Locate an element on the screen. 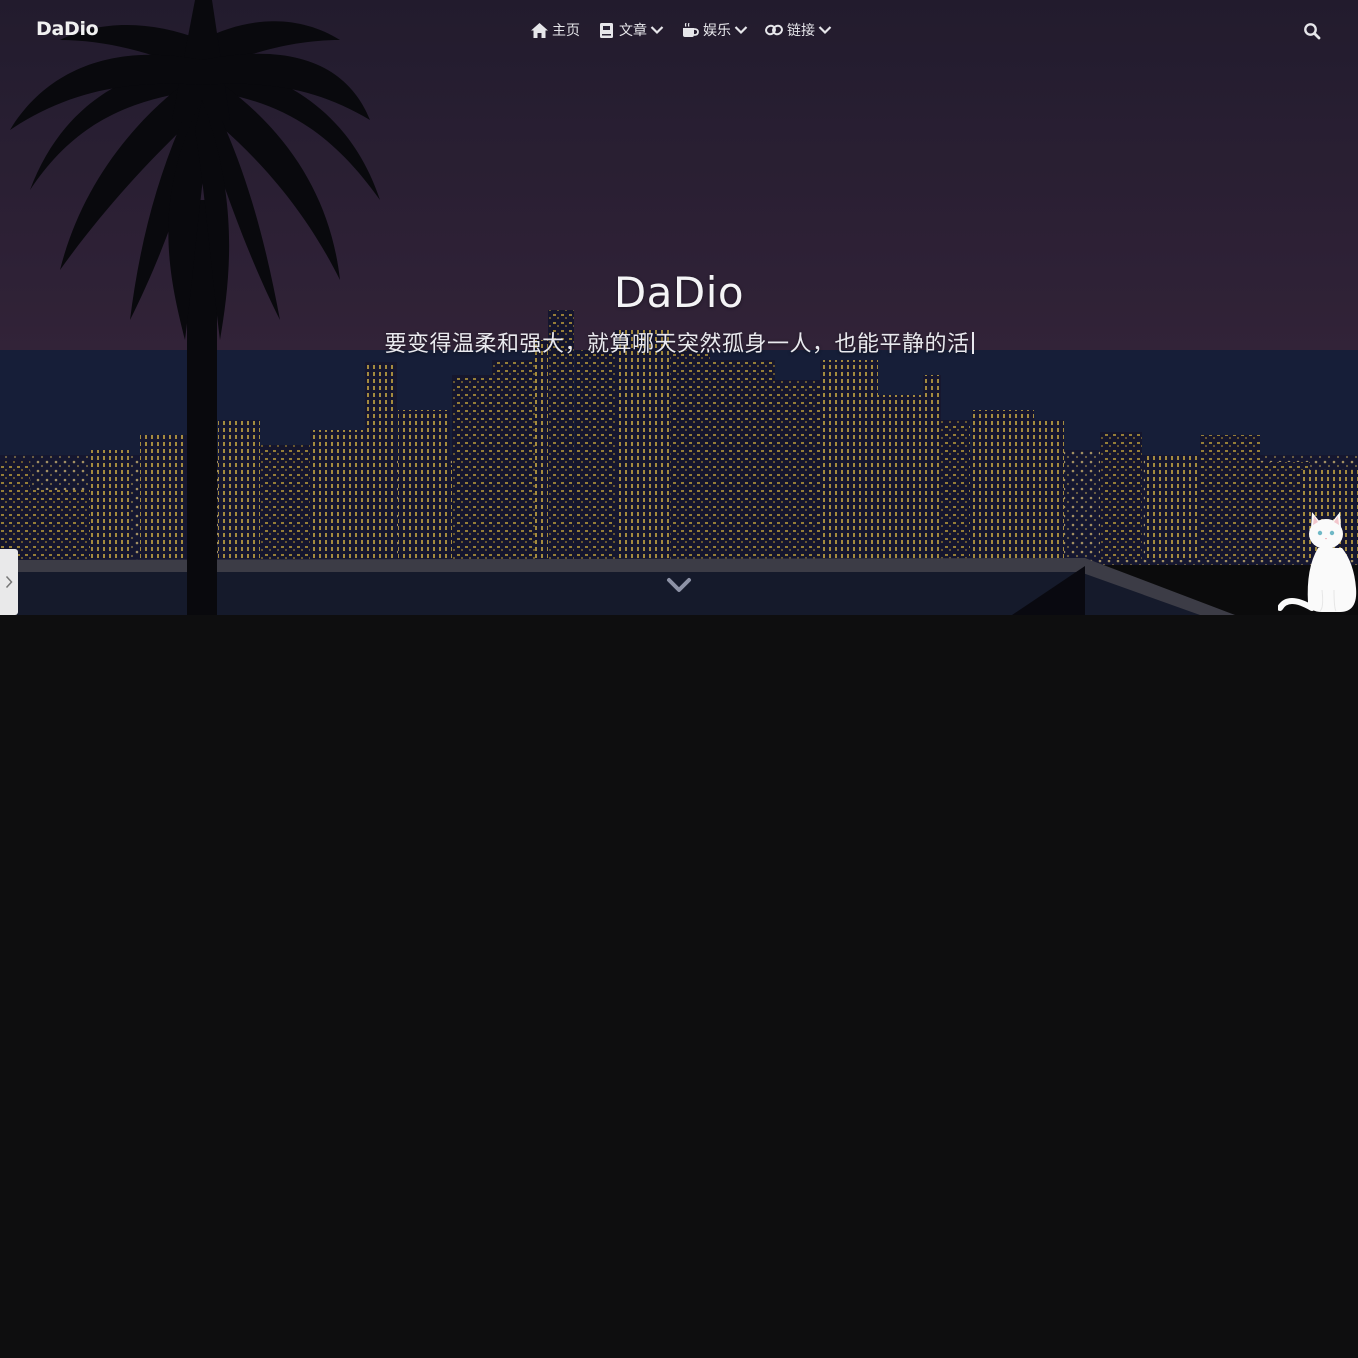 This screenshot has width=1358, height=1358. subtitle-text: 要变得温柔和强大，就算哪天突然孤身一人，也能平静的活 is located at coordinates (677, 344).